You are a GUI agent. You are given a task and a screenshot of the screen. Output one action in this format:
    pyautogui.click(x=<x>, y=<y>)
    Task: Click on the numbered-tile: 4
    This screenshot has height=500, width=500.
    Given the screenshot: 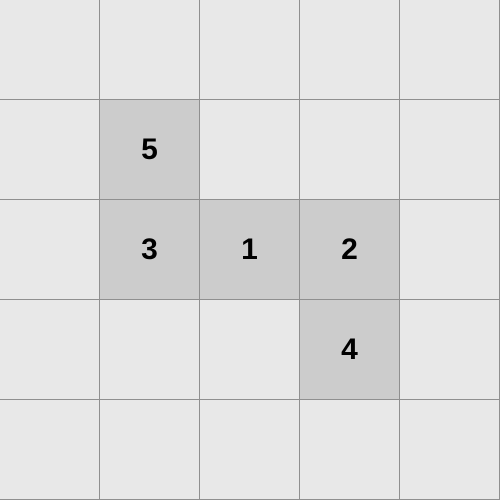 What is the action you would take?
    pyautogui.click(x=350, y=350)
    